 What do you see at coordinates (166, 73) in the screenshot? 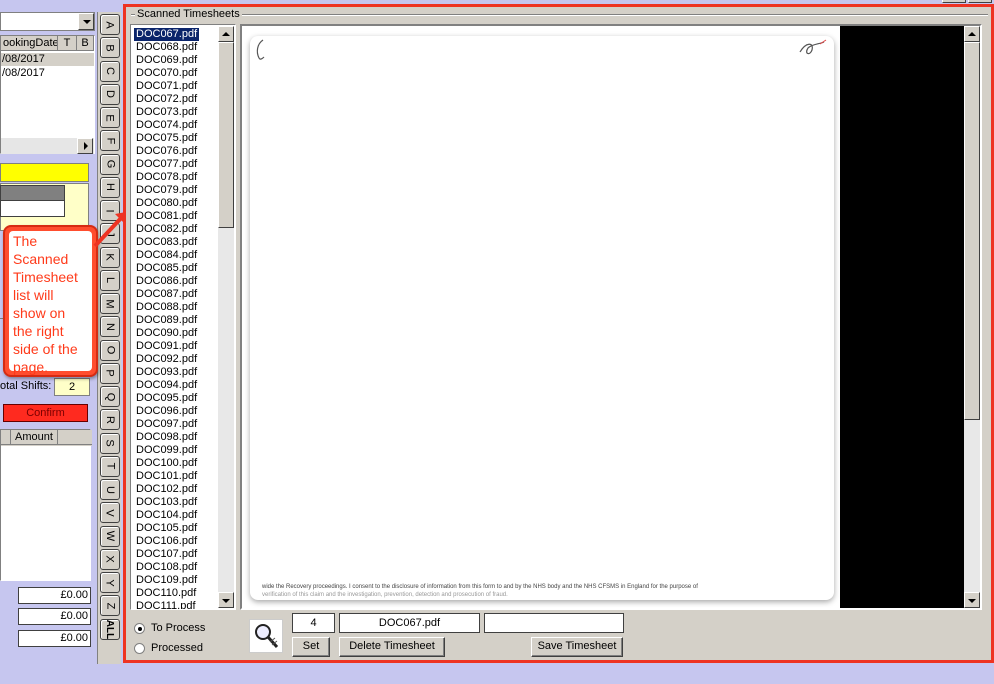
I see `list-item: DOC070.pdf` at bounding box center [166, 73].